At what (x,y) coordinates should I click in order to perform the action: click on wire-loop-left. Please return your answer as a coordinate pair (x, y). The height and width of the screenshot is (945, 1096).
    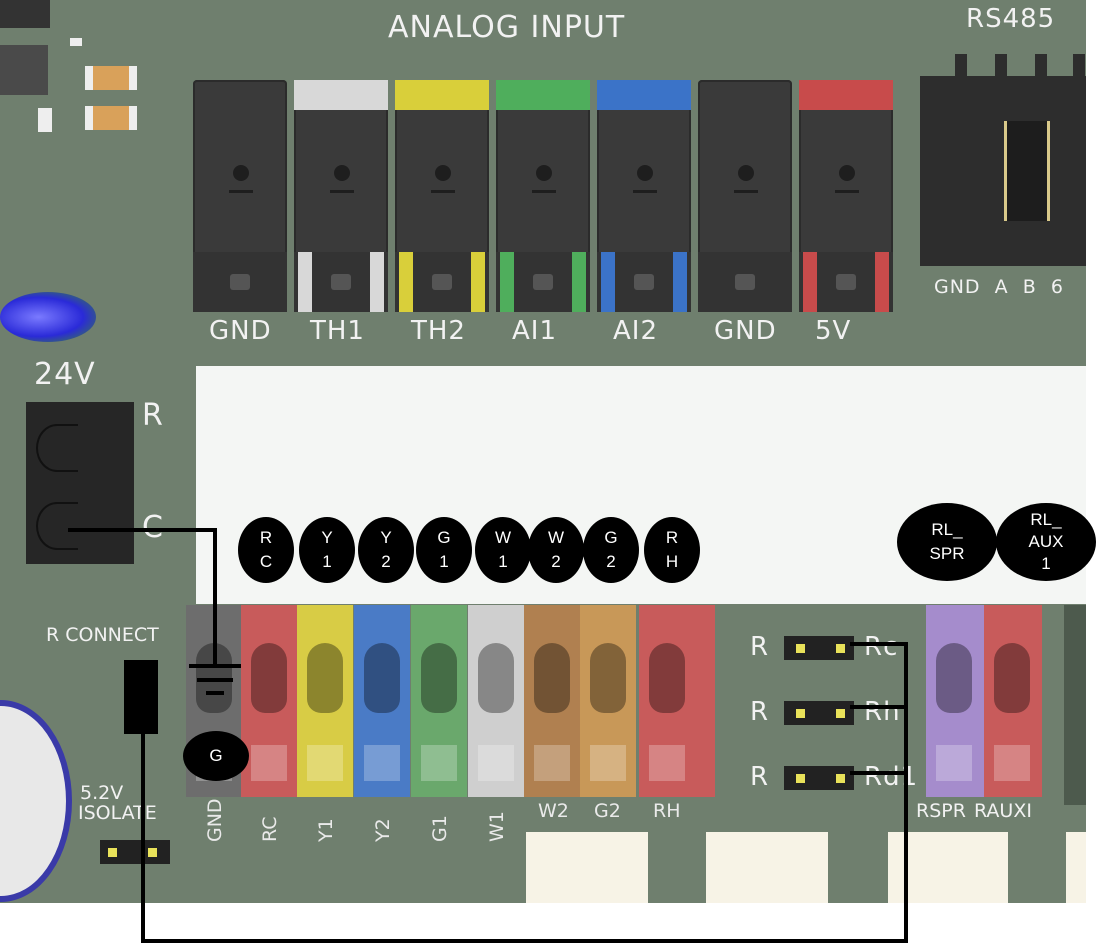
    Looking at the image, I should click on (143, 838).